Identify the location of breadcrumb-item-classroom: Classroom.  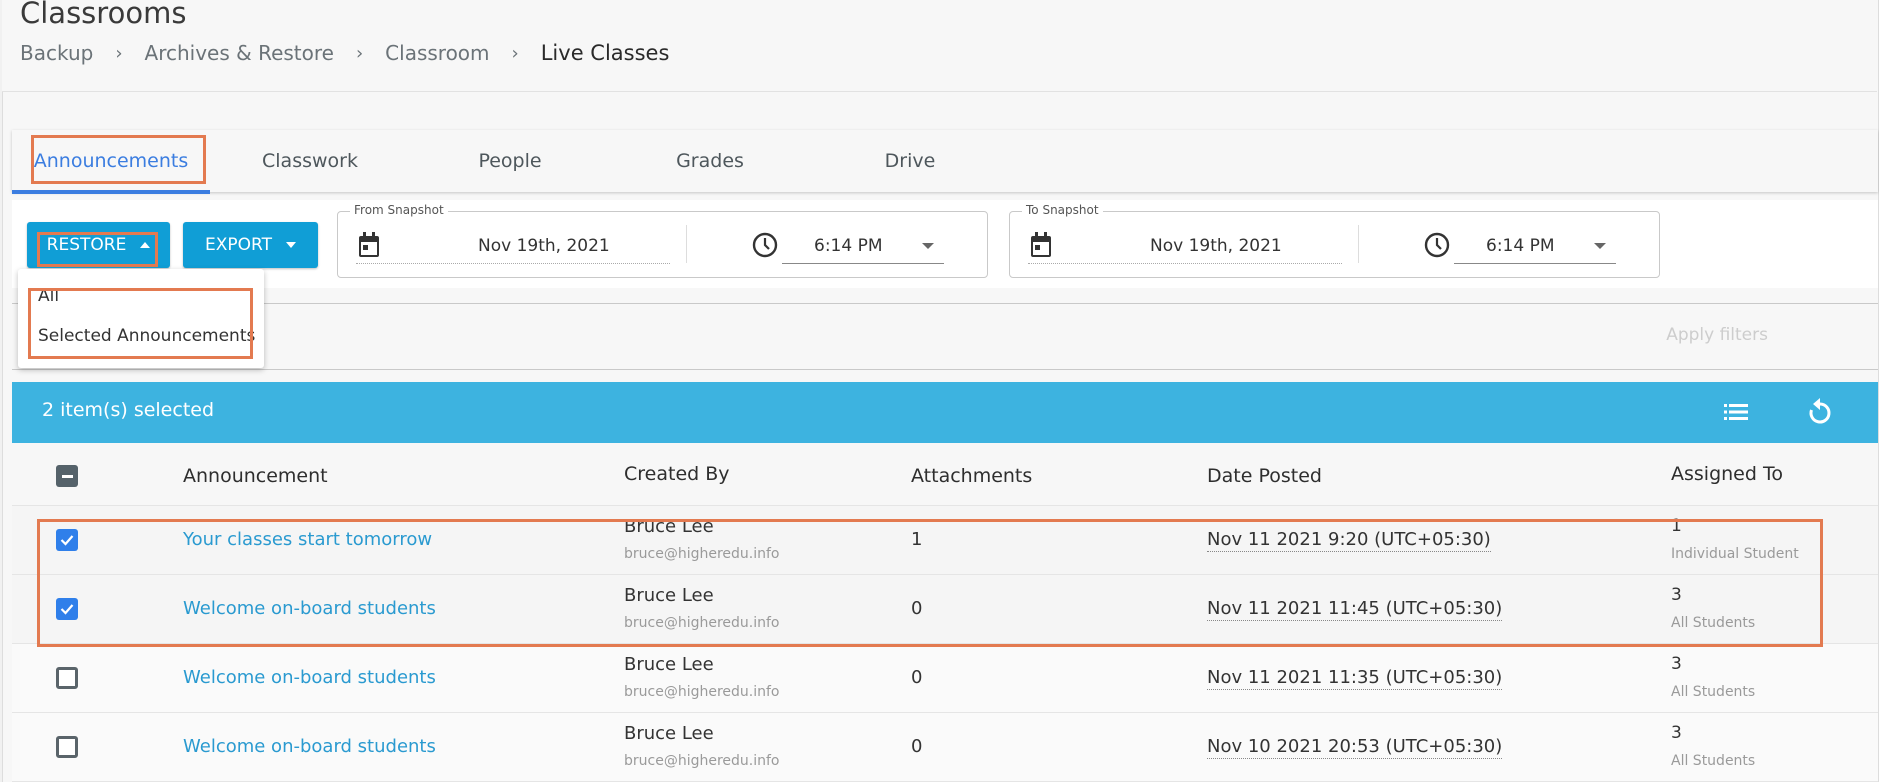
(437, 53).